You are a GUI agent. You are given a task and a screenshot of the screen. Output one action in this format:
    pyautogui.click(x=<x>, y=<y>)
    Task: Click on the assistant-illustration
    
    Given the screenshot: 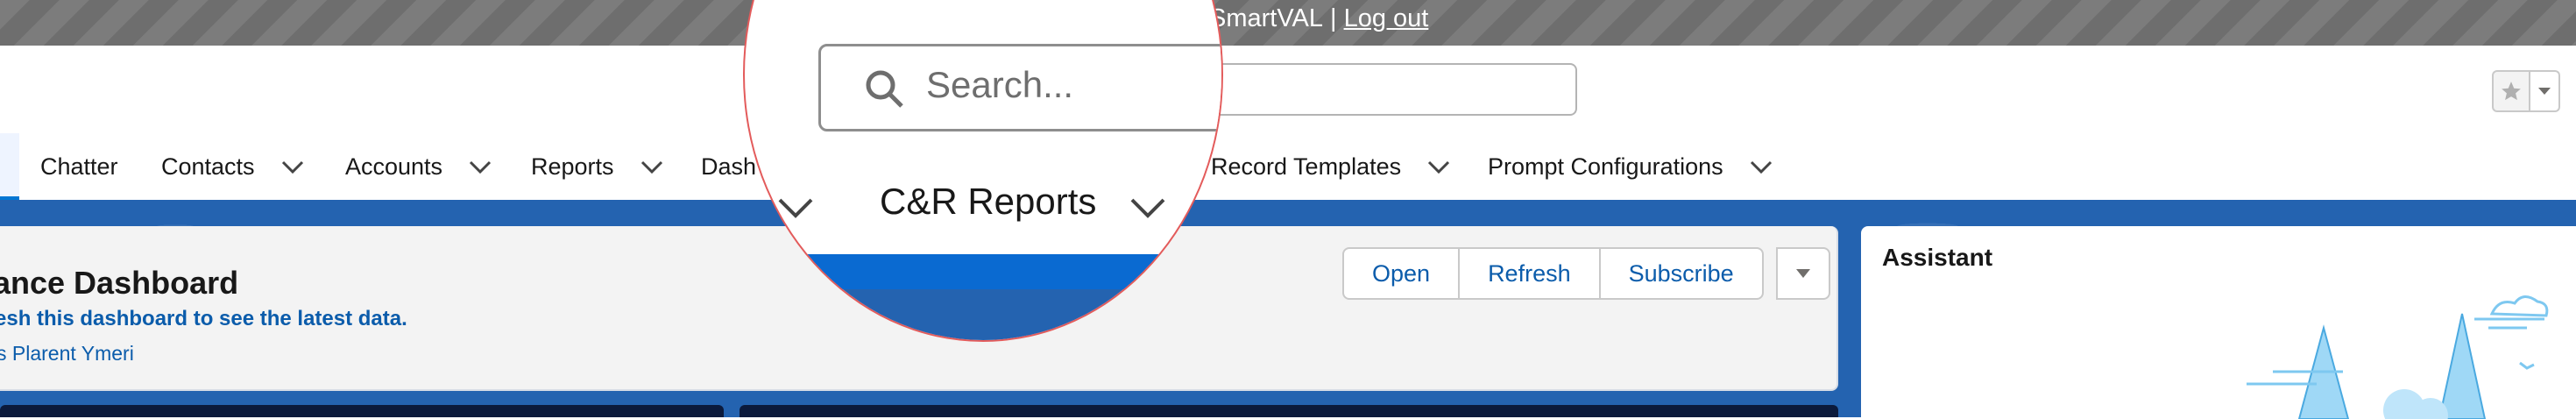 What is the action you would take?
    pyautogui.click(x=2398, y=357)
    